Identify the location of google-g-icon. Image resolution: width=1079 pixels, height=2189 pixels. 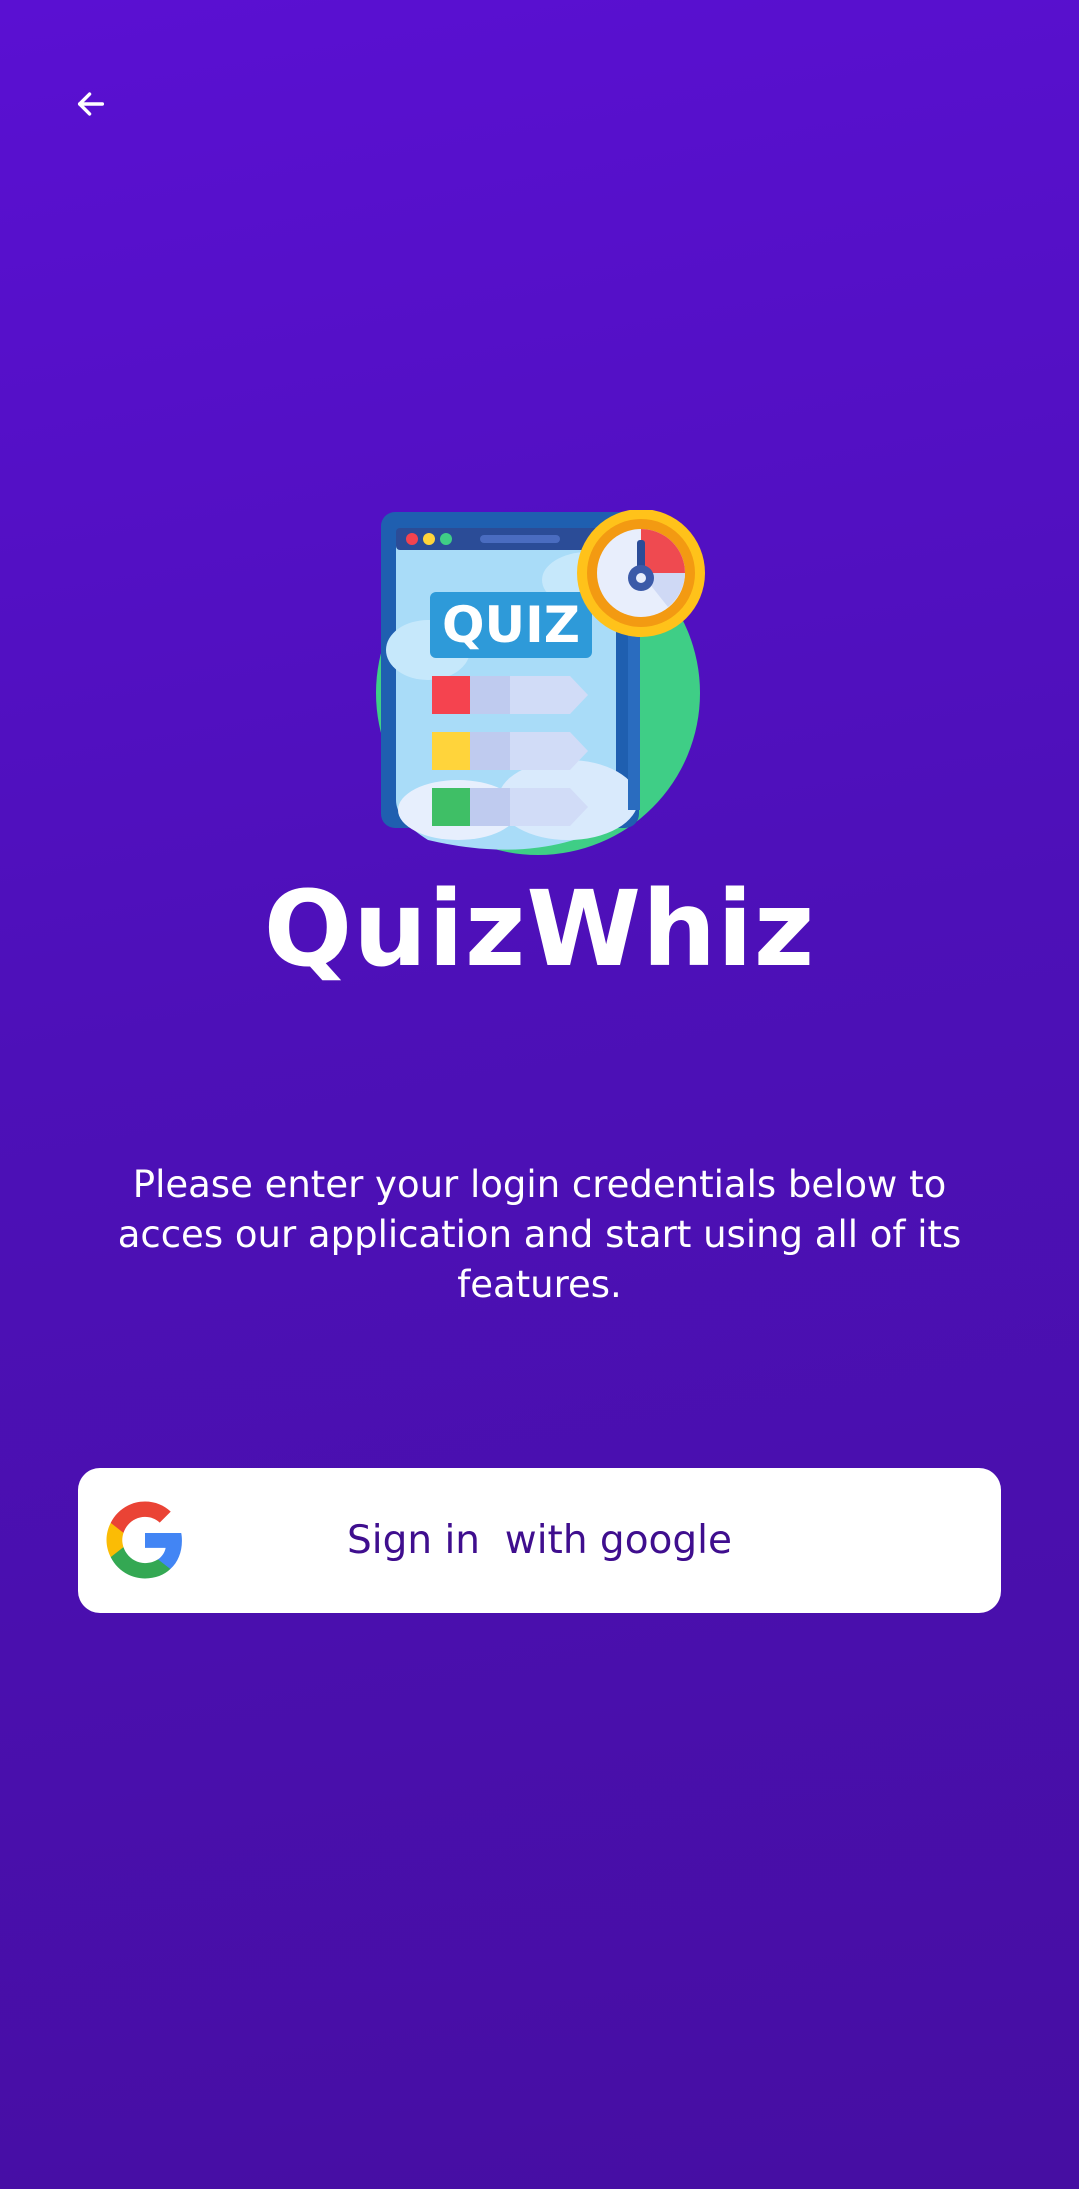
(145, 1540).